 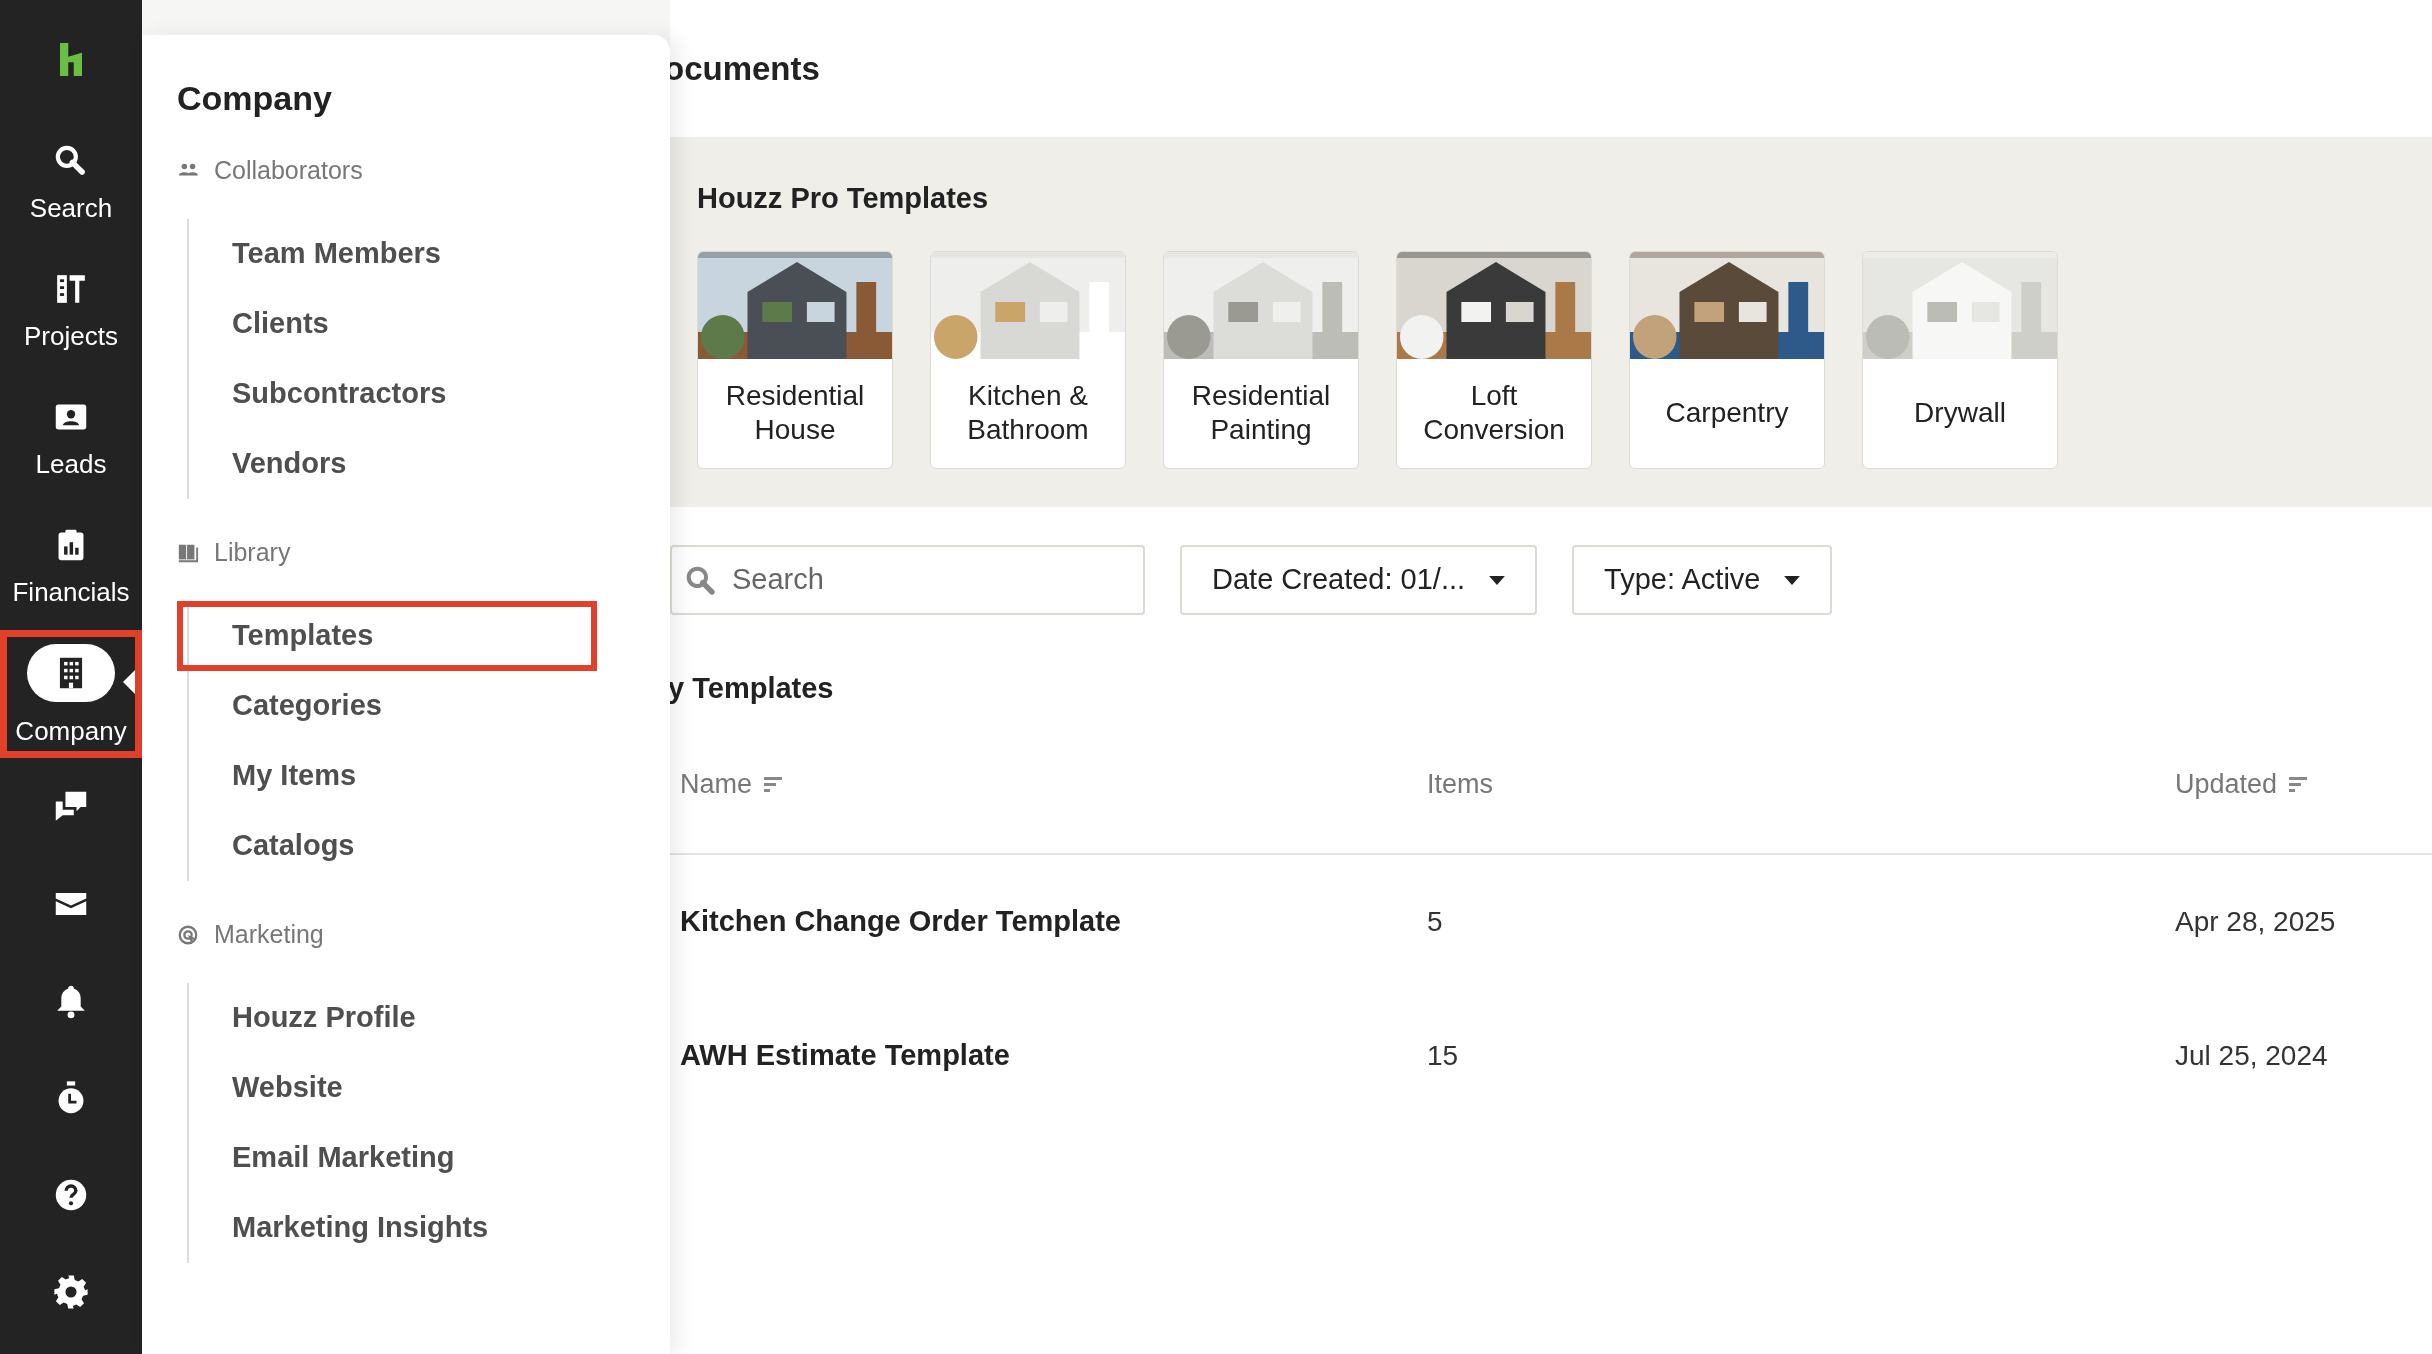 What do you see at coordinates (399, 776) in the screenshot?
I see `menu-item: My Items` at bounding box center [399, 776].